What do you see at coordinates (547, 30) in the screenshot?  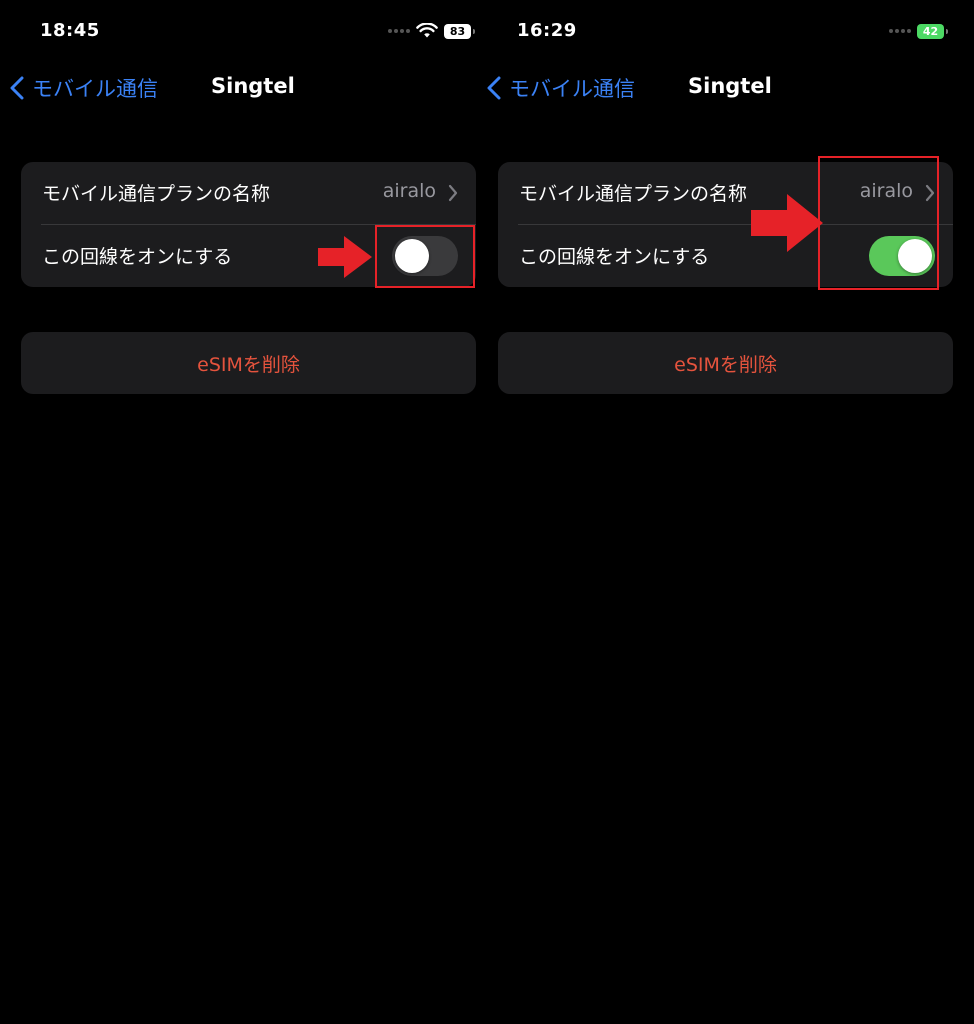 I see `status-time: 16:29` at bounding box center [547, 30].